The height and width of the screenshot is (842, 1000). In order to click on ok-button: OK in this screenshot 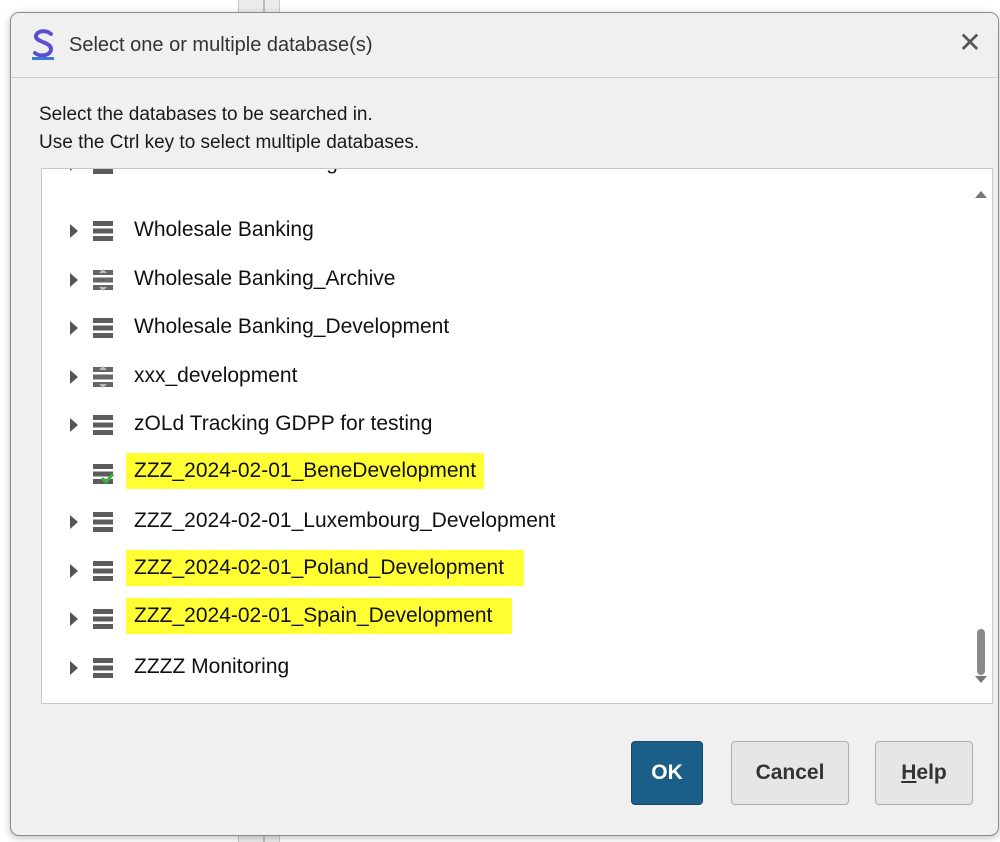, I will do `click(667, 773)`.